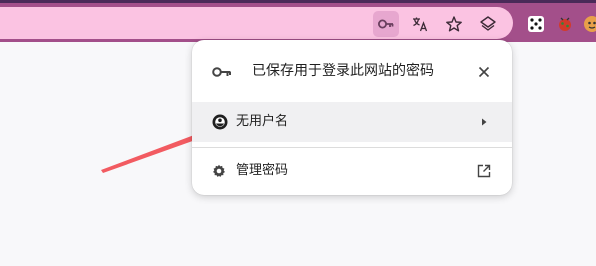 The height and width of the screenshot is (266, 596). What do you see at coordinates (256, 23) in the screenshot?
I see `address-bar` at bounding box center [256, 23].